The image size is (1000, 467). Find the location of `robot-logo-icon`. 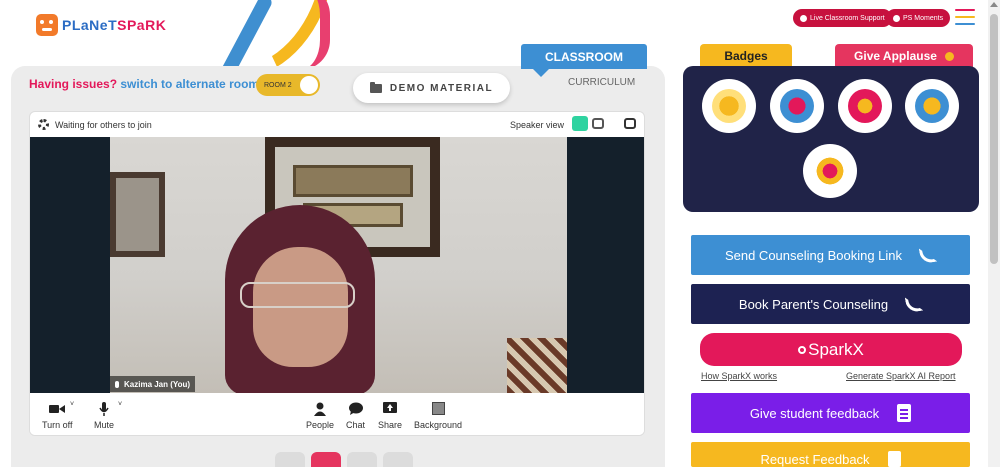

robot-logo-icon is located at coordinates (47, 25).